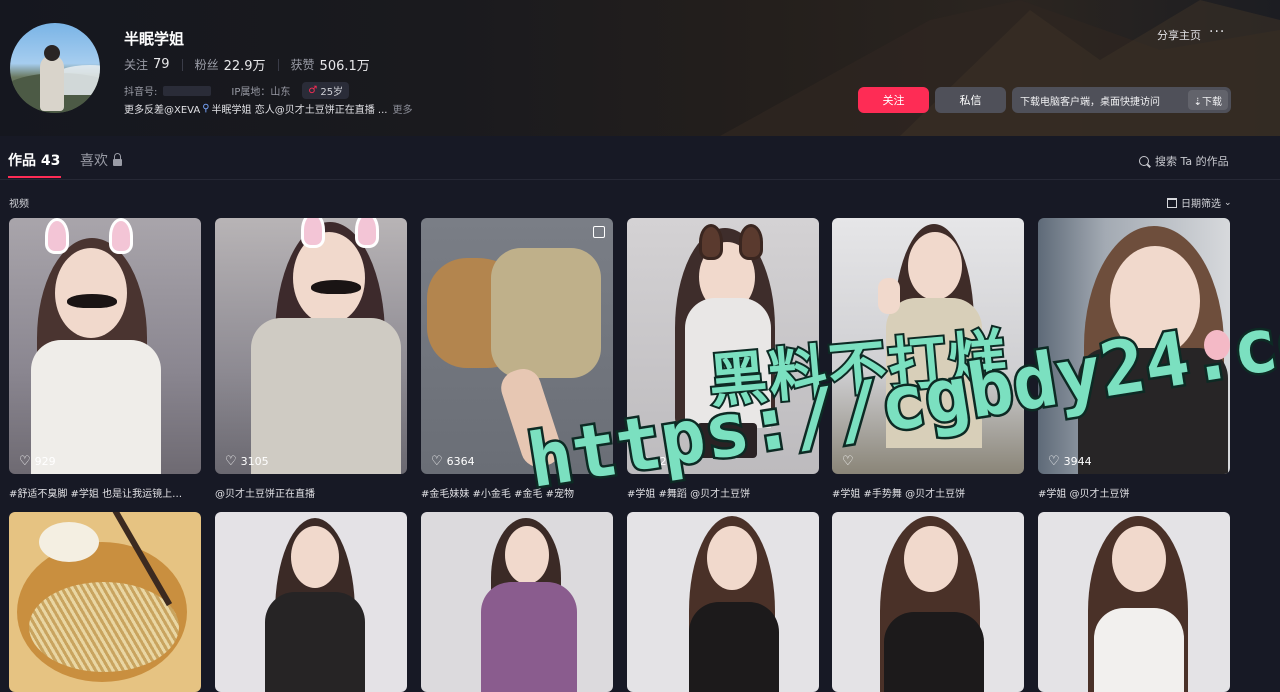 The image size is (1280, 692). I want to click on download-client-banner: 下载电脑客户端，桌面快捷访问 ⇣下载, so click(1121, 100).